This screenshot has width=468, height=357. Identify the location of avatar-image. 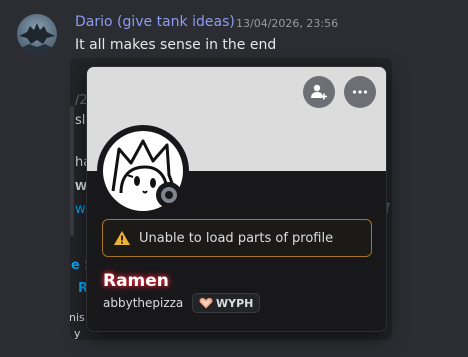
(37, 38).